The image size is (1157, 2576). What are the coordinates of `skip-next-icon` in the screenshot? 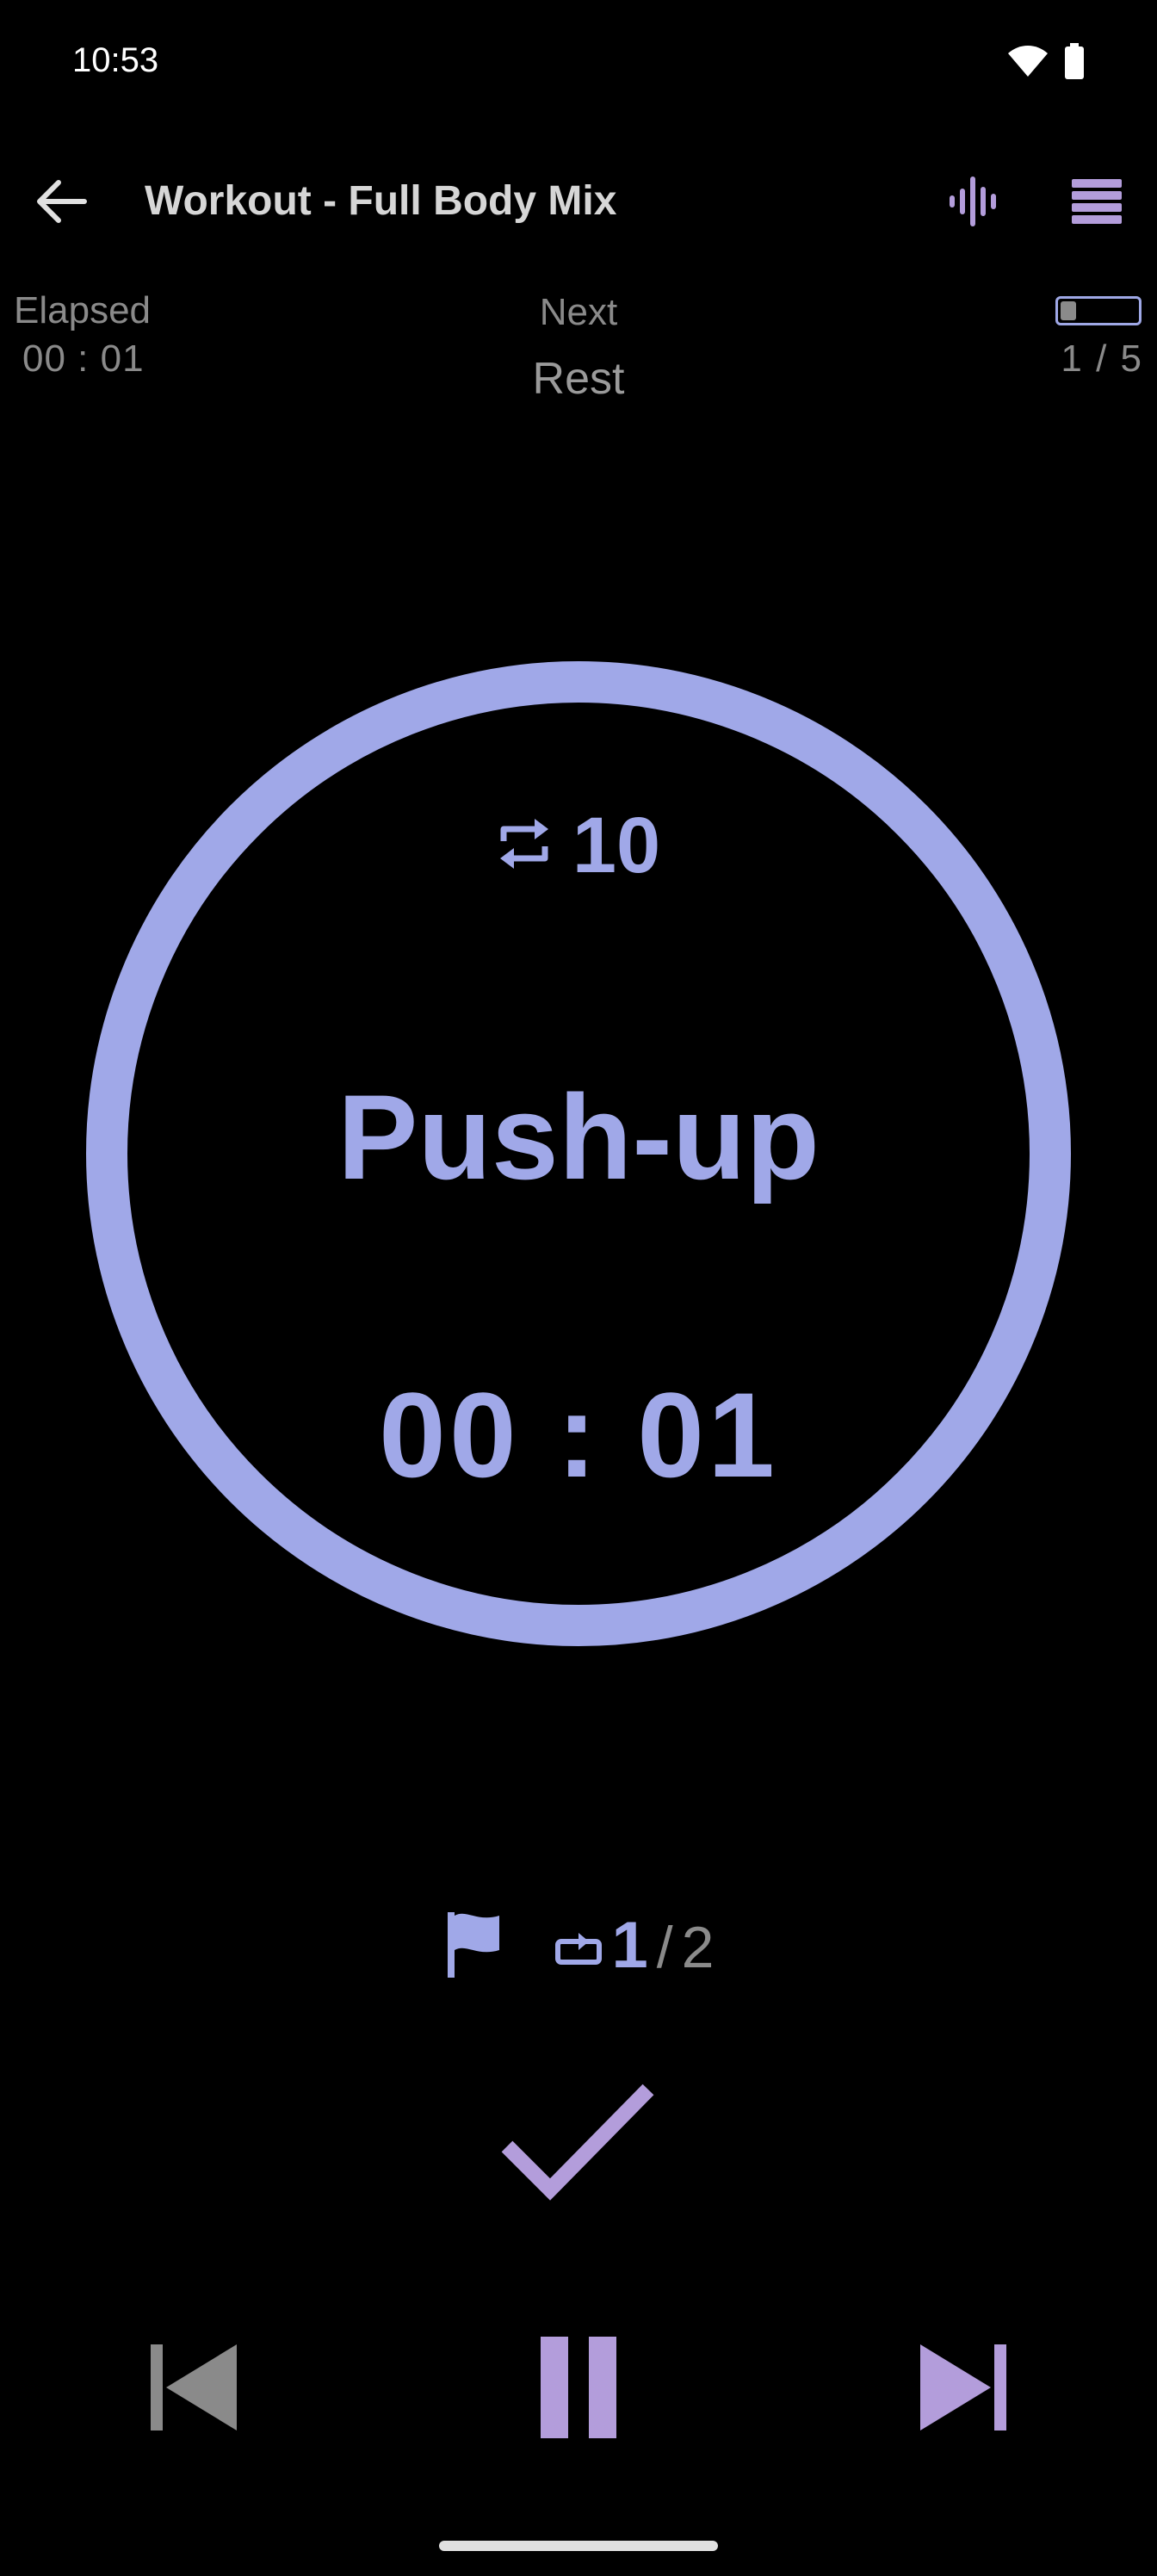 It's located at (963, 2390).